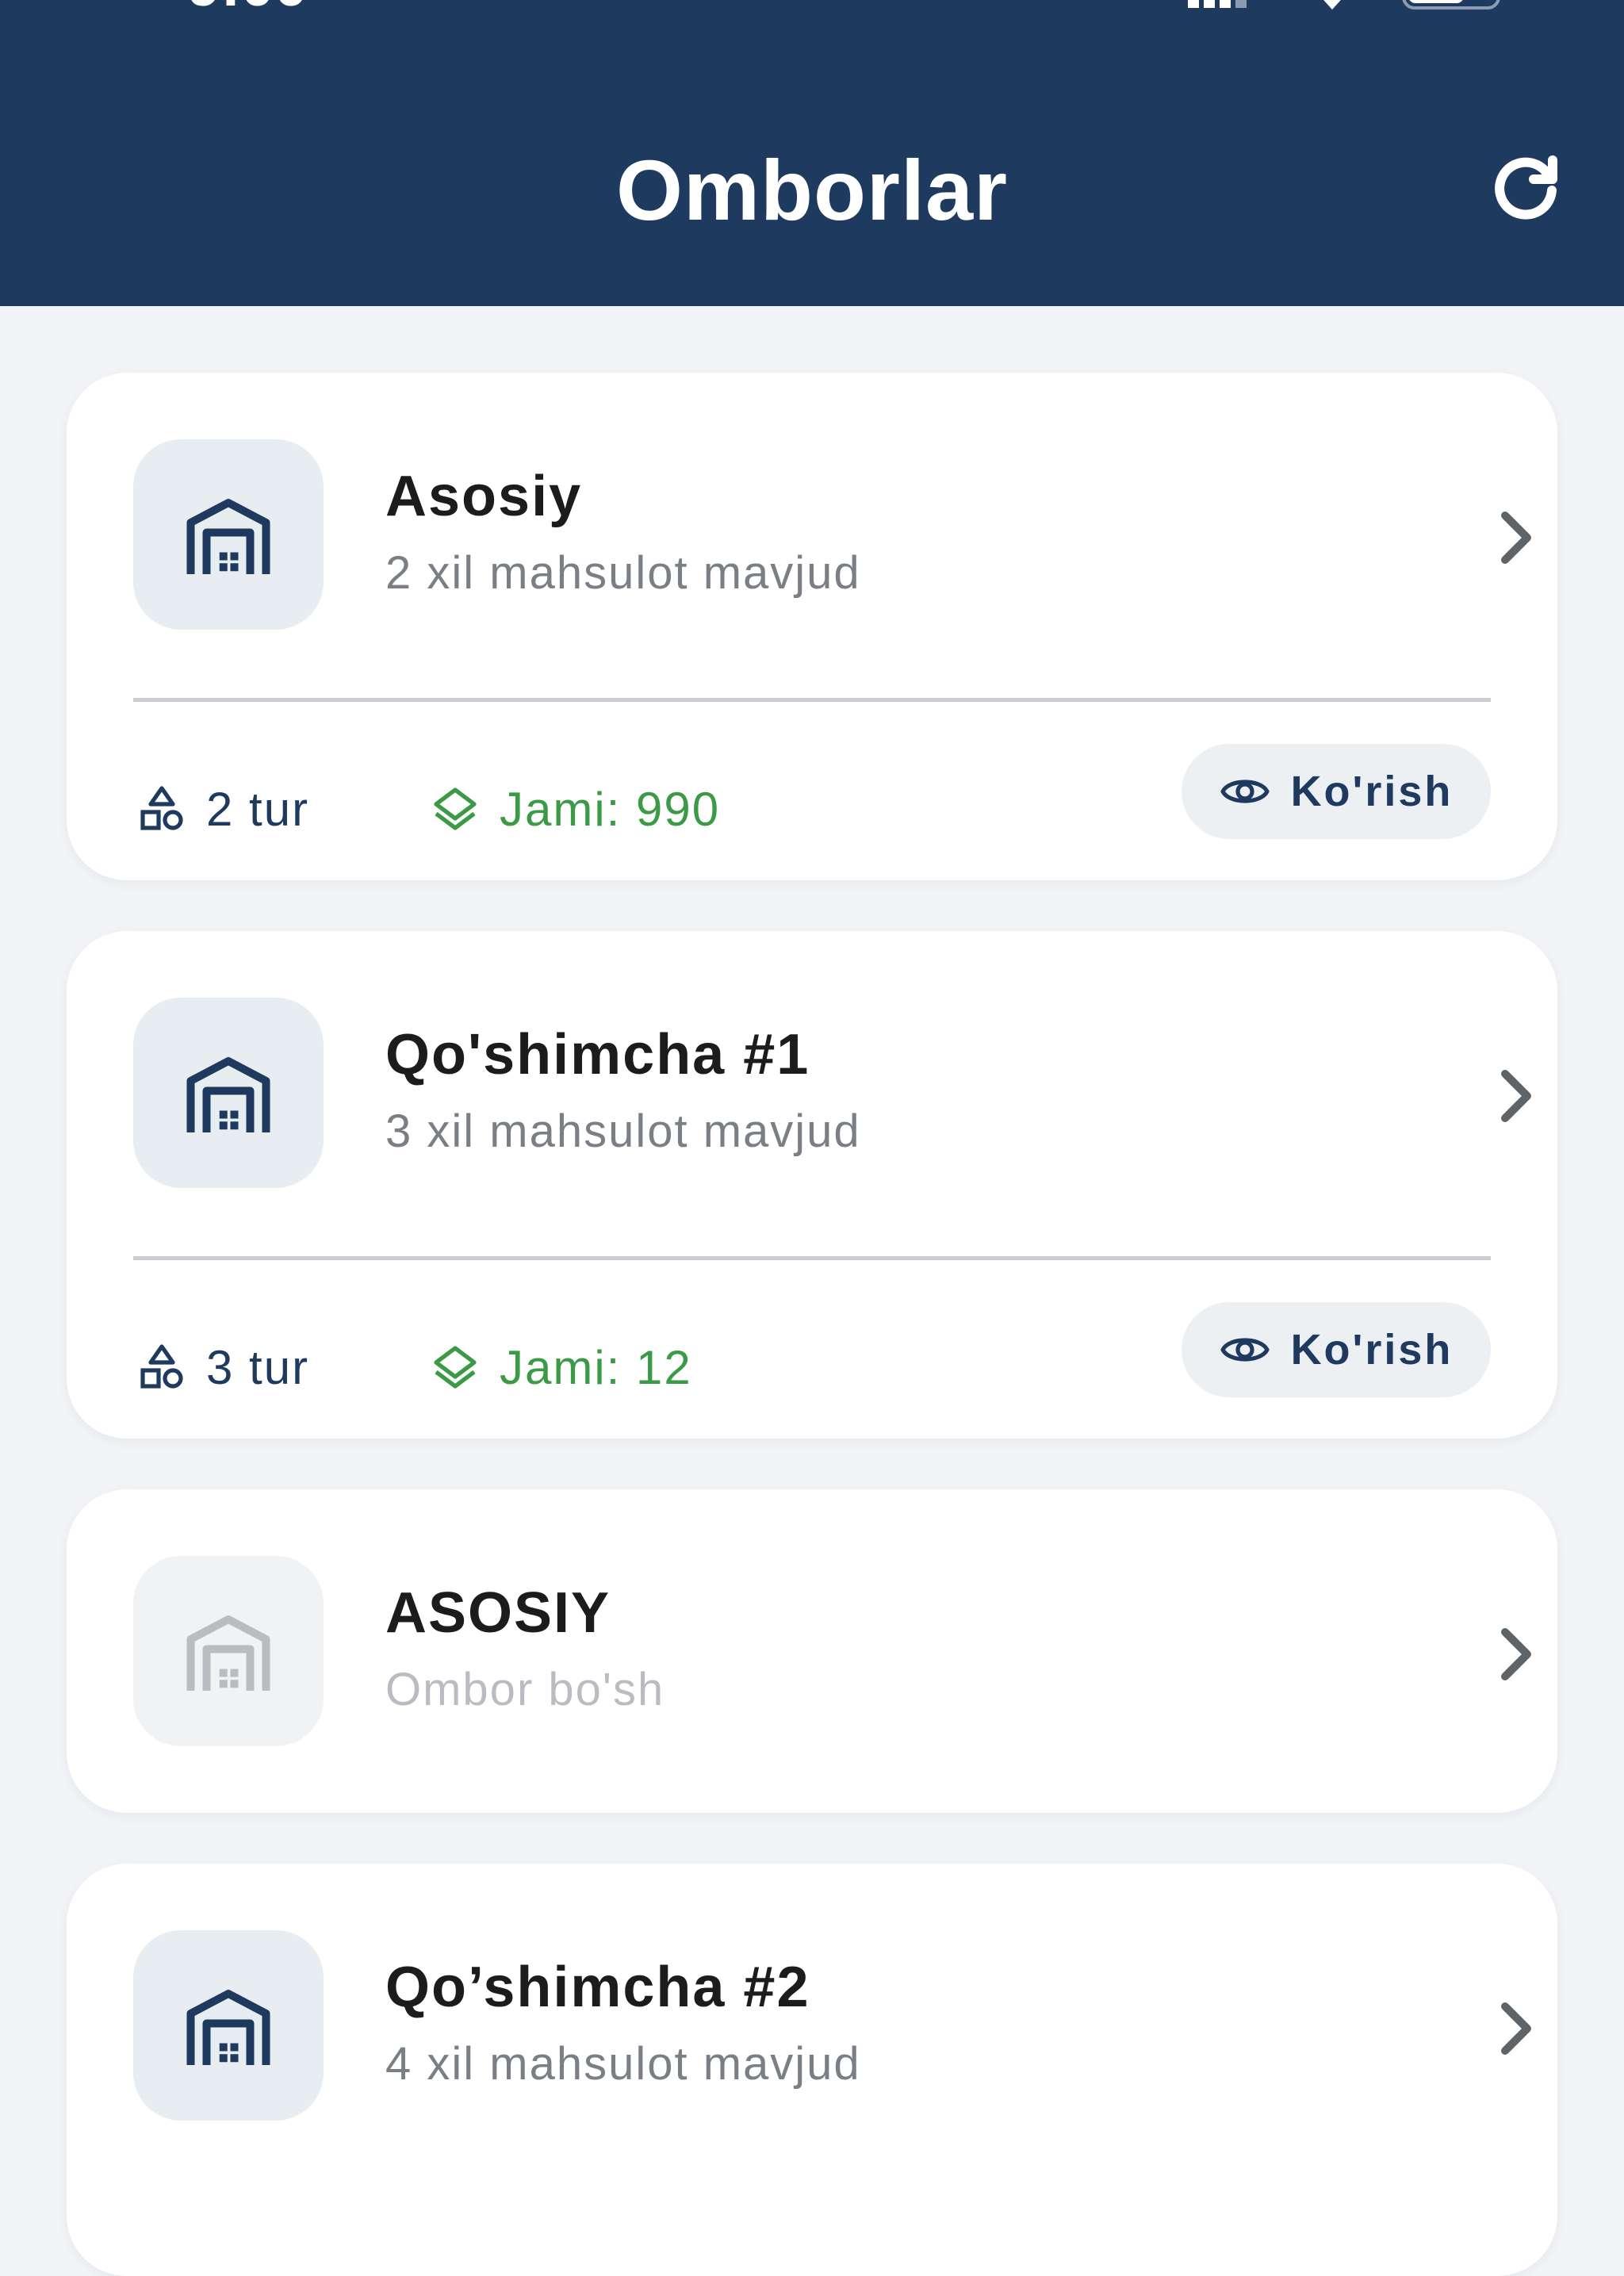 This screenshot has width=1624, height=2276. I want to click on warehouse-card-header: Asosiy 2 xil mahsulot mavjud, so click(812, 503).